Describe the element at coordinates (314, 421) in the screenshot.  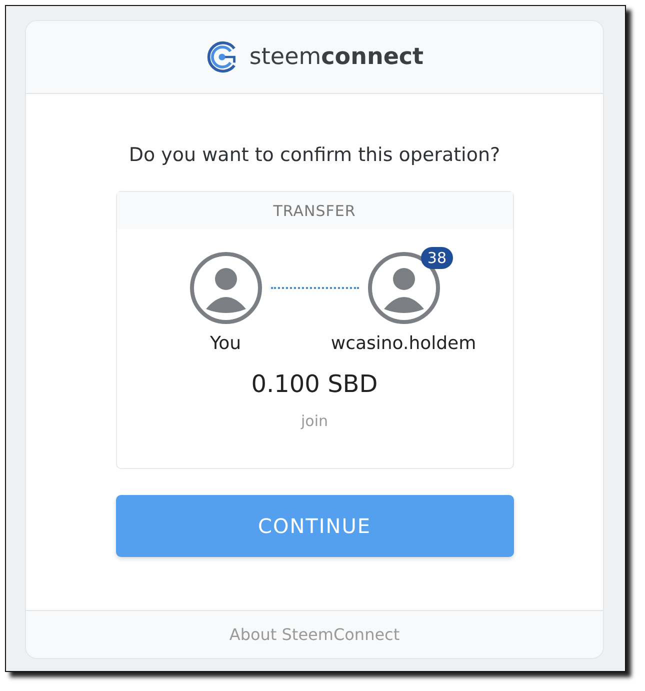
I see `transfer-memo: join` at that location.